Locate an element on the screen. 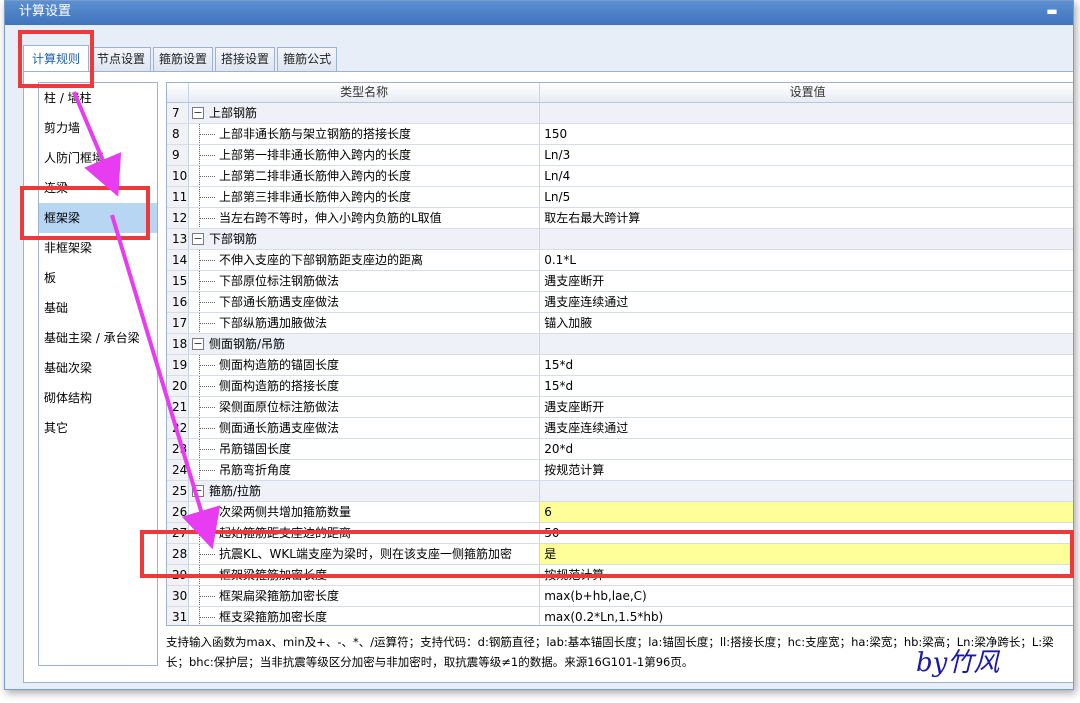 Image resolution: width=1080 pixels, height=703 pixels. row-setting-value: Ln/3 is located at coordinates (806, 155).